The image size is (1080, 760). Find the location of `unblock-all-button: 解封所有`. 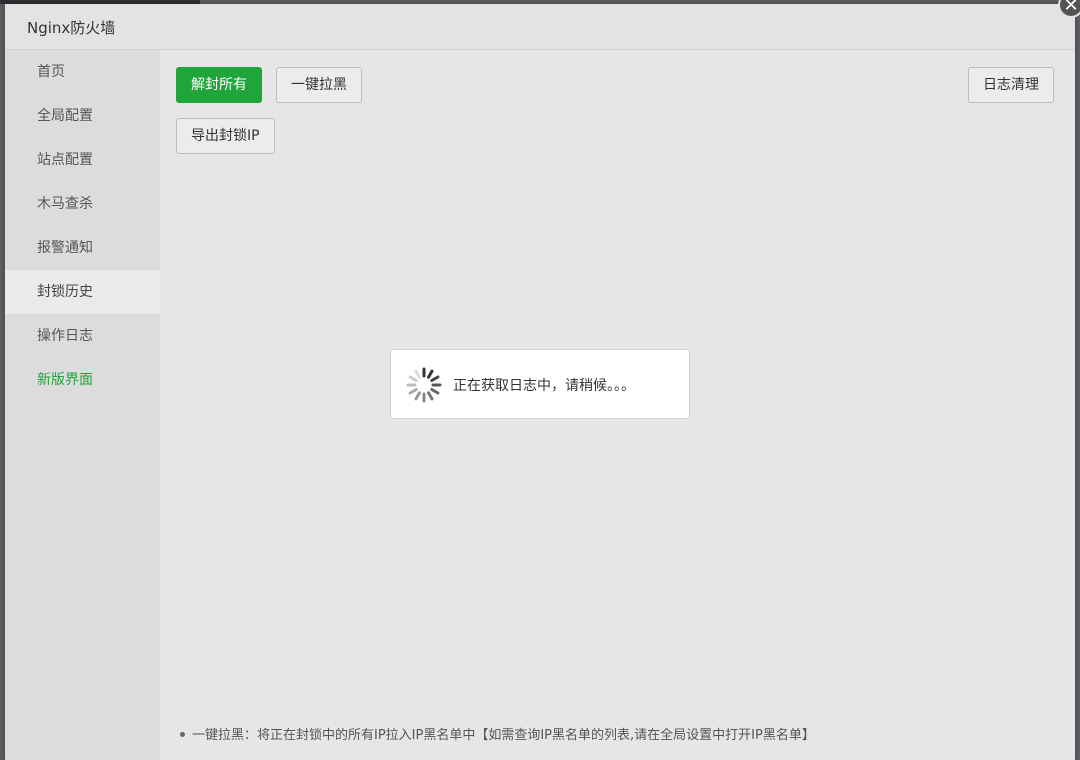

unblock-all-button: 解封所有 is located at coordinates (219, 85).